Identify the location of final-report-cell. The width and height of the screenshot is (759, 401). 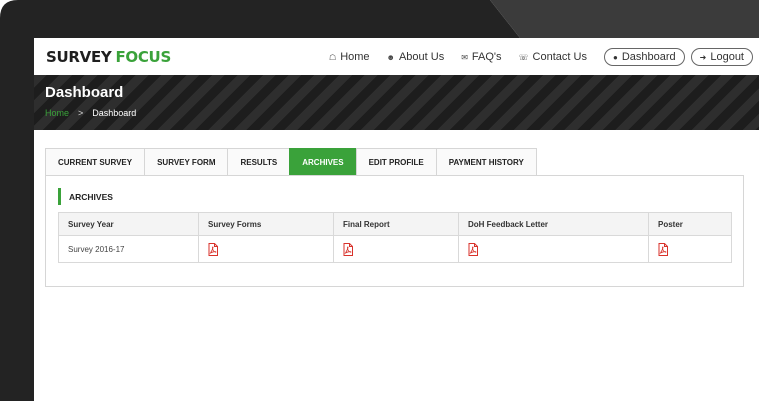
(396, 249).